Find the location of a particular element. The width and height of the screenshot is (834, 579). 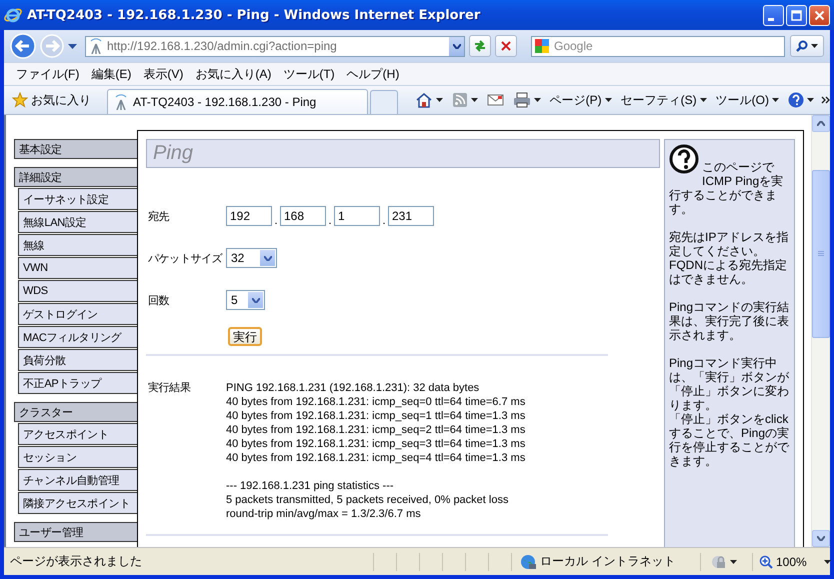

grip-icon is located at coordinates (821, 254).